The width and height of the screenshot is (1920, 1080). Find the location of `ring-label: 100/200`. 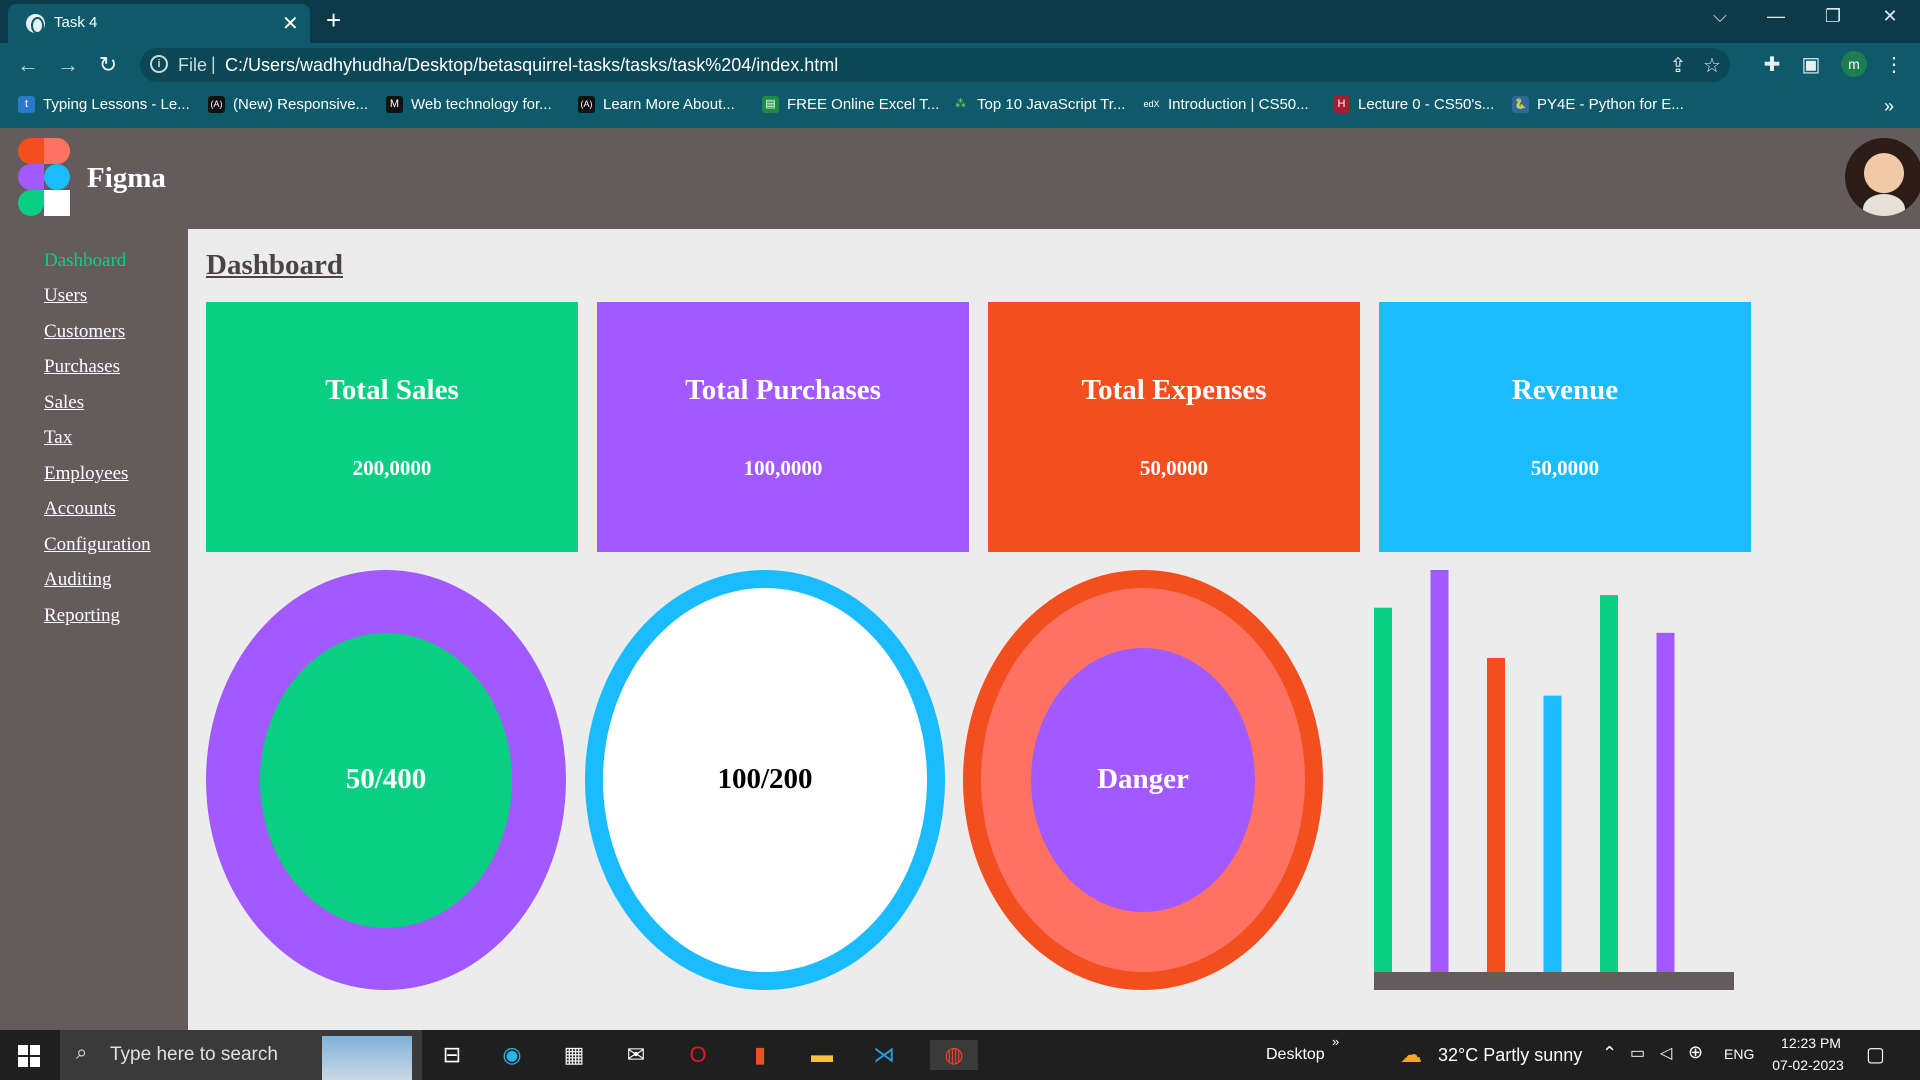

ring-label: 100/200 is located at coordinates (765, 779).